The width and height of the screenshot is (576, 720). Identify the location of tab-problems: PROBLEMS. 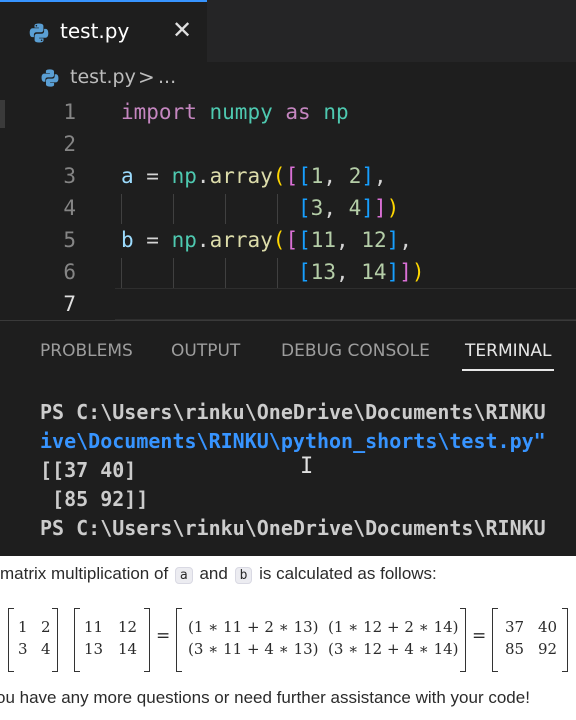
(86, 351).